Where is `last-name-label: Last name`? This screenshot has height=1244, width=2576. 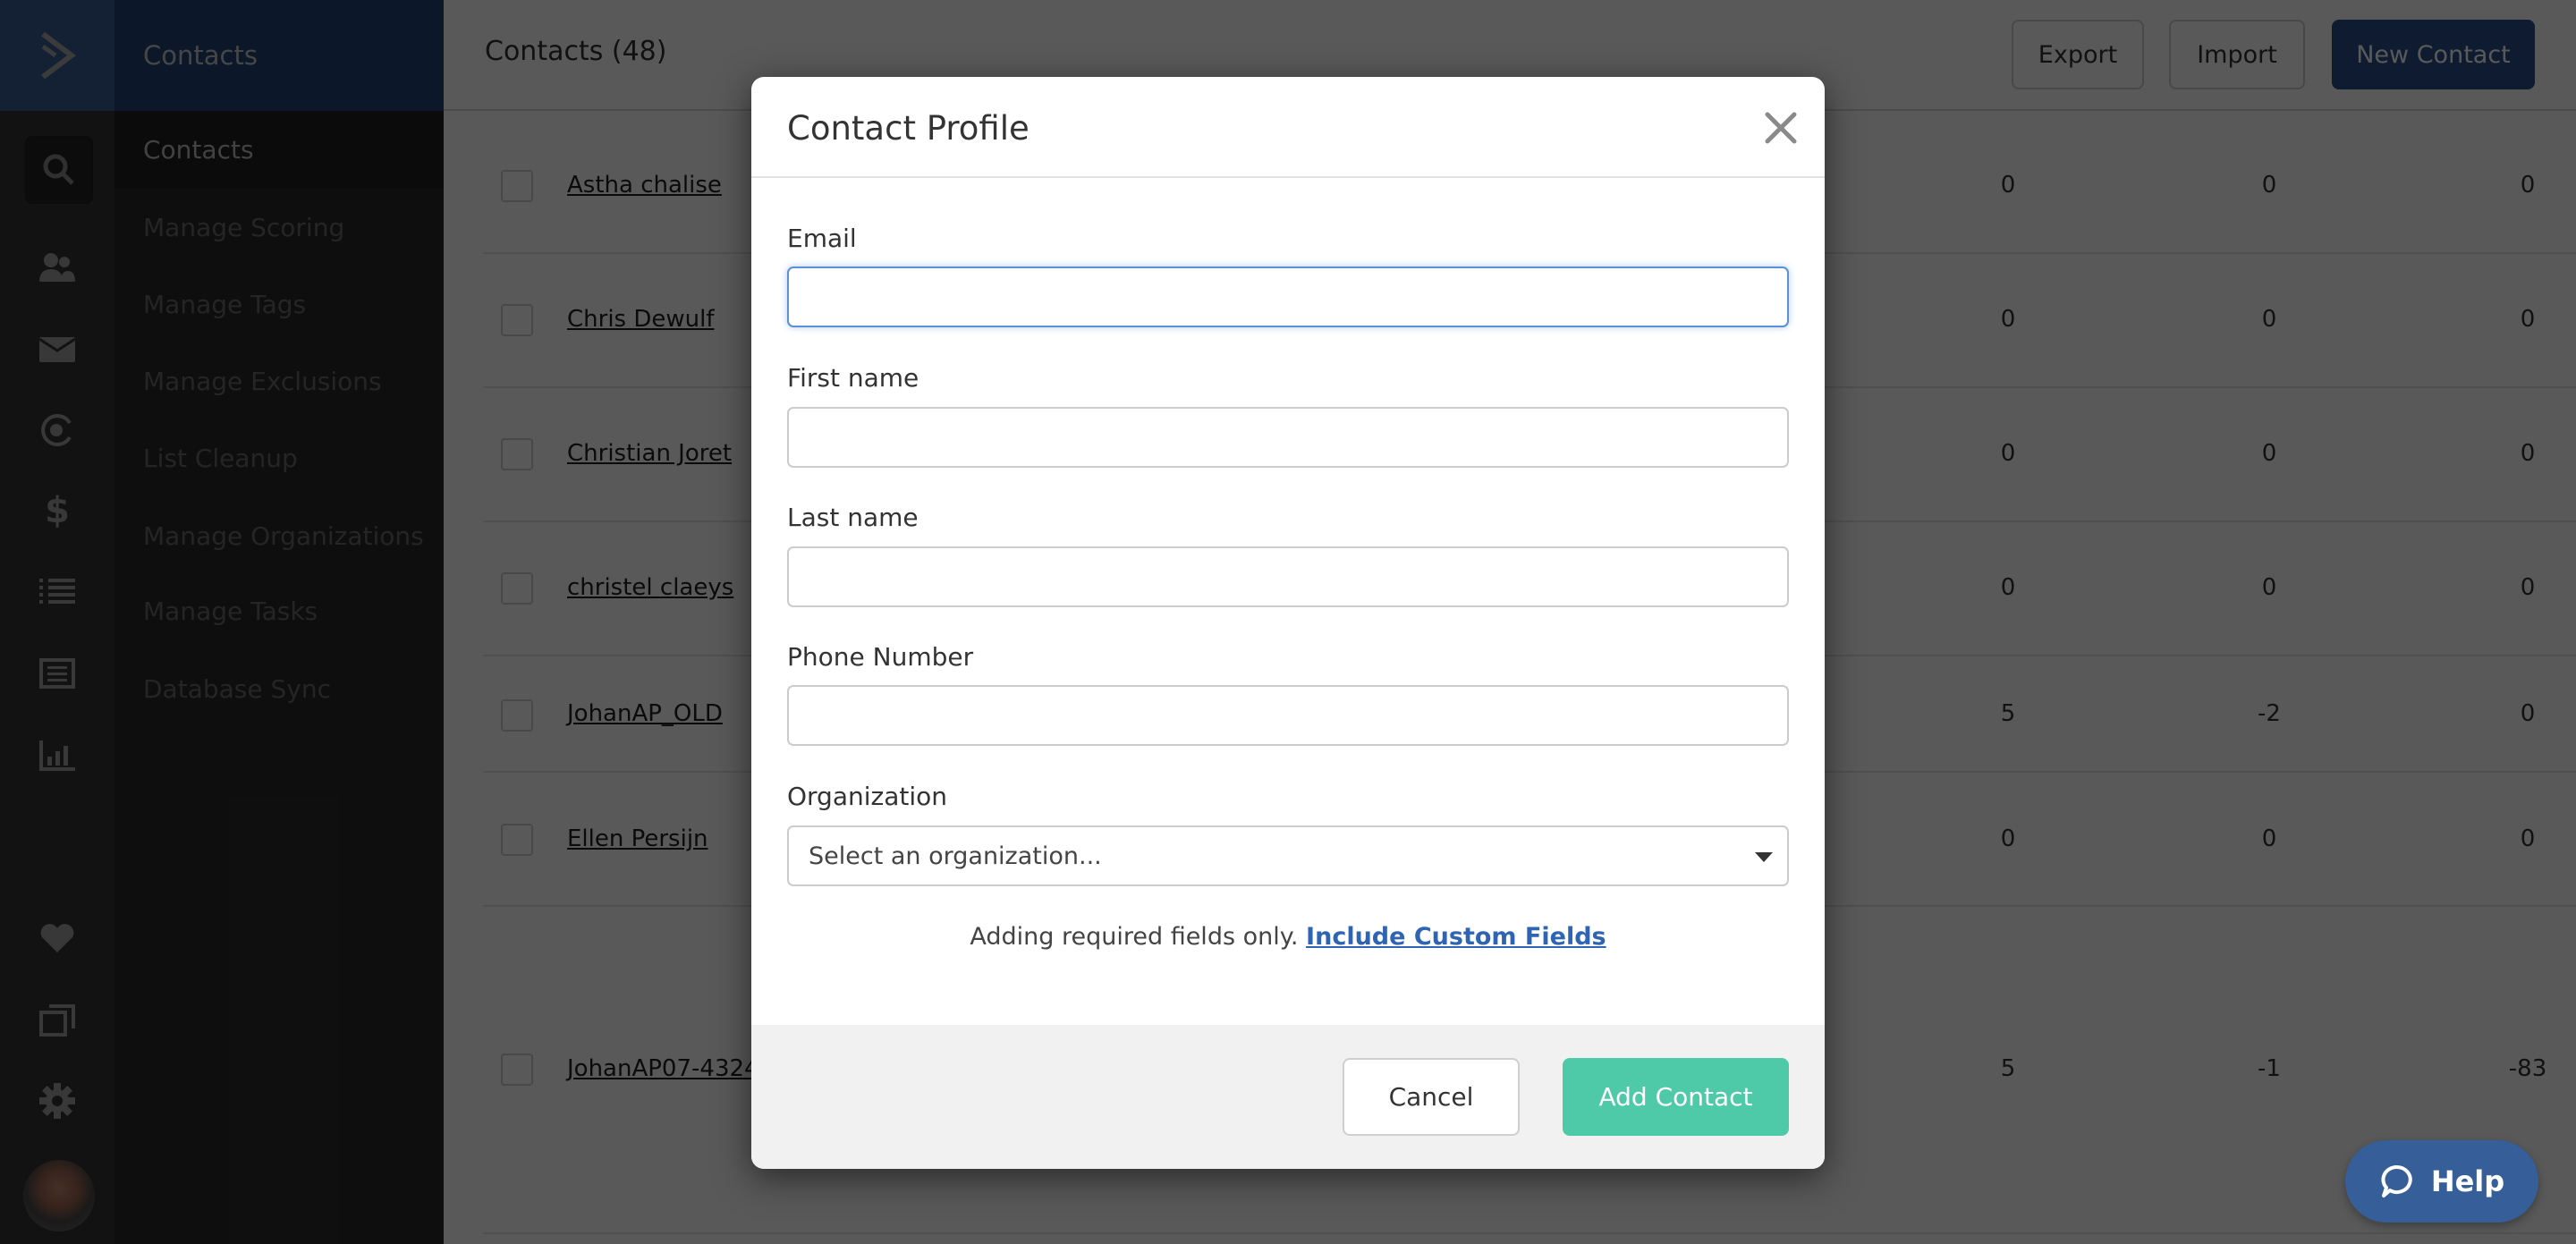 last-name-label: Last name is located at coordinates (853, 518).